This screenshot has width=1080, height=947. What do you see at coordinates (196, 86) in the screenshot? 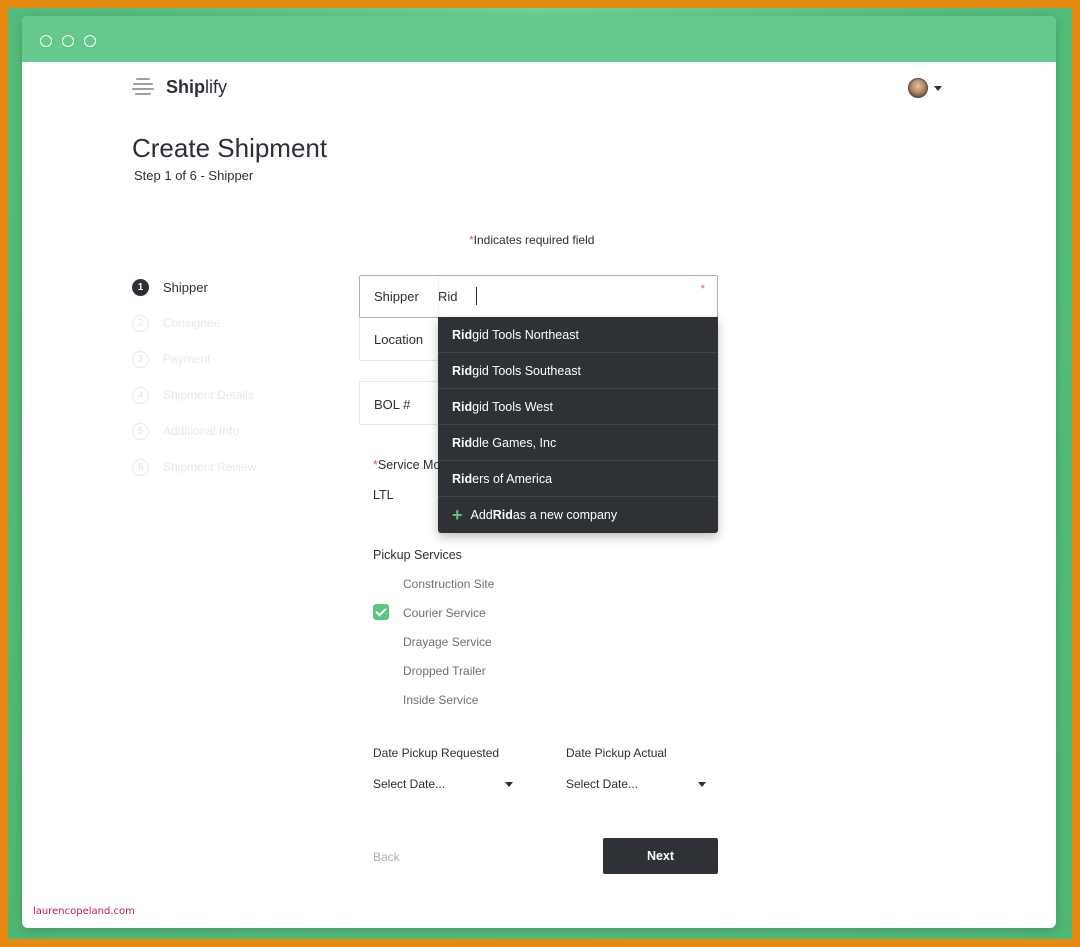
I see `brand-name: Shiplify` at bounding box center [196, 86].